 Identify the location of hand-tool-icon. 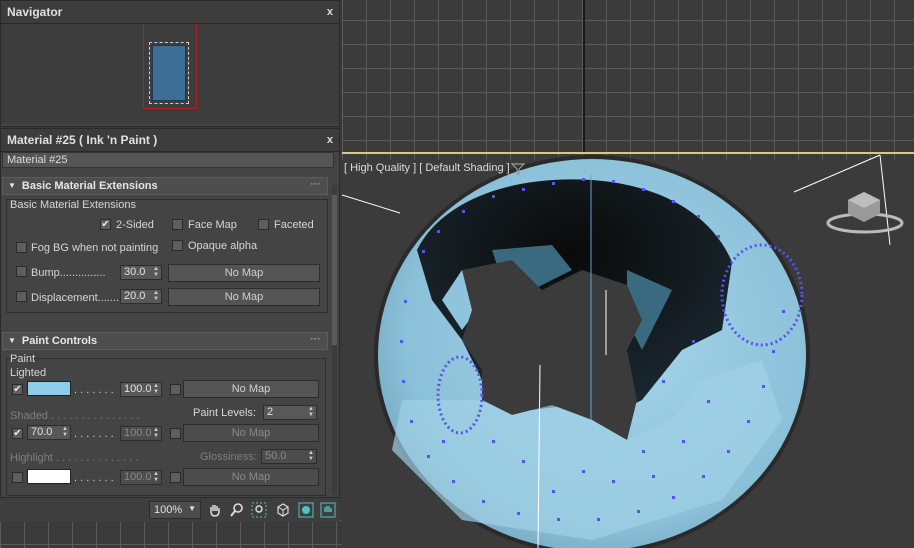
(328, 510).